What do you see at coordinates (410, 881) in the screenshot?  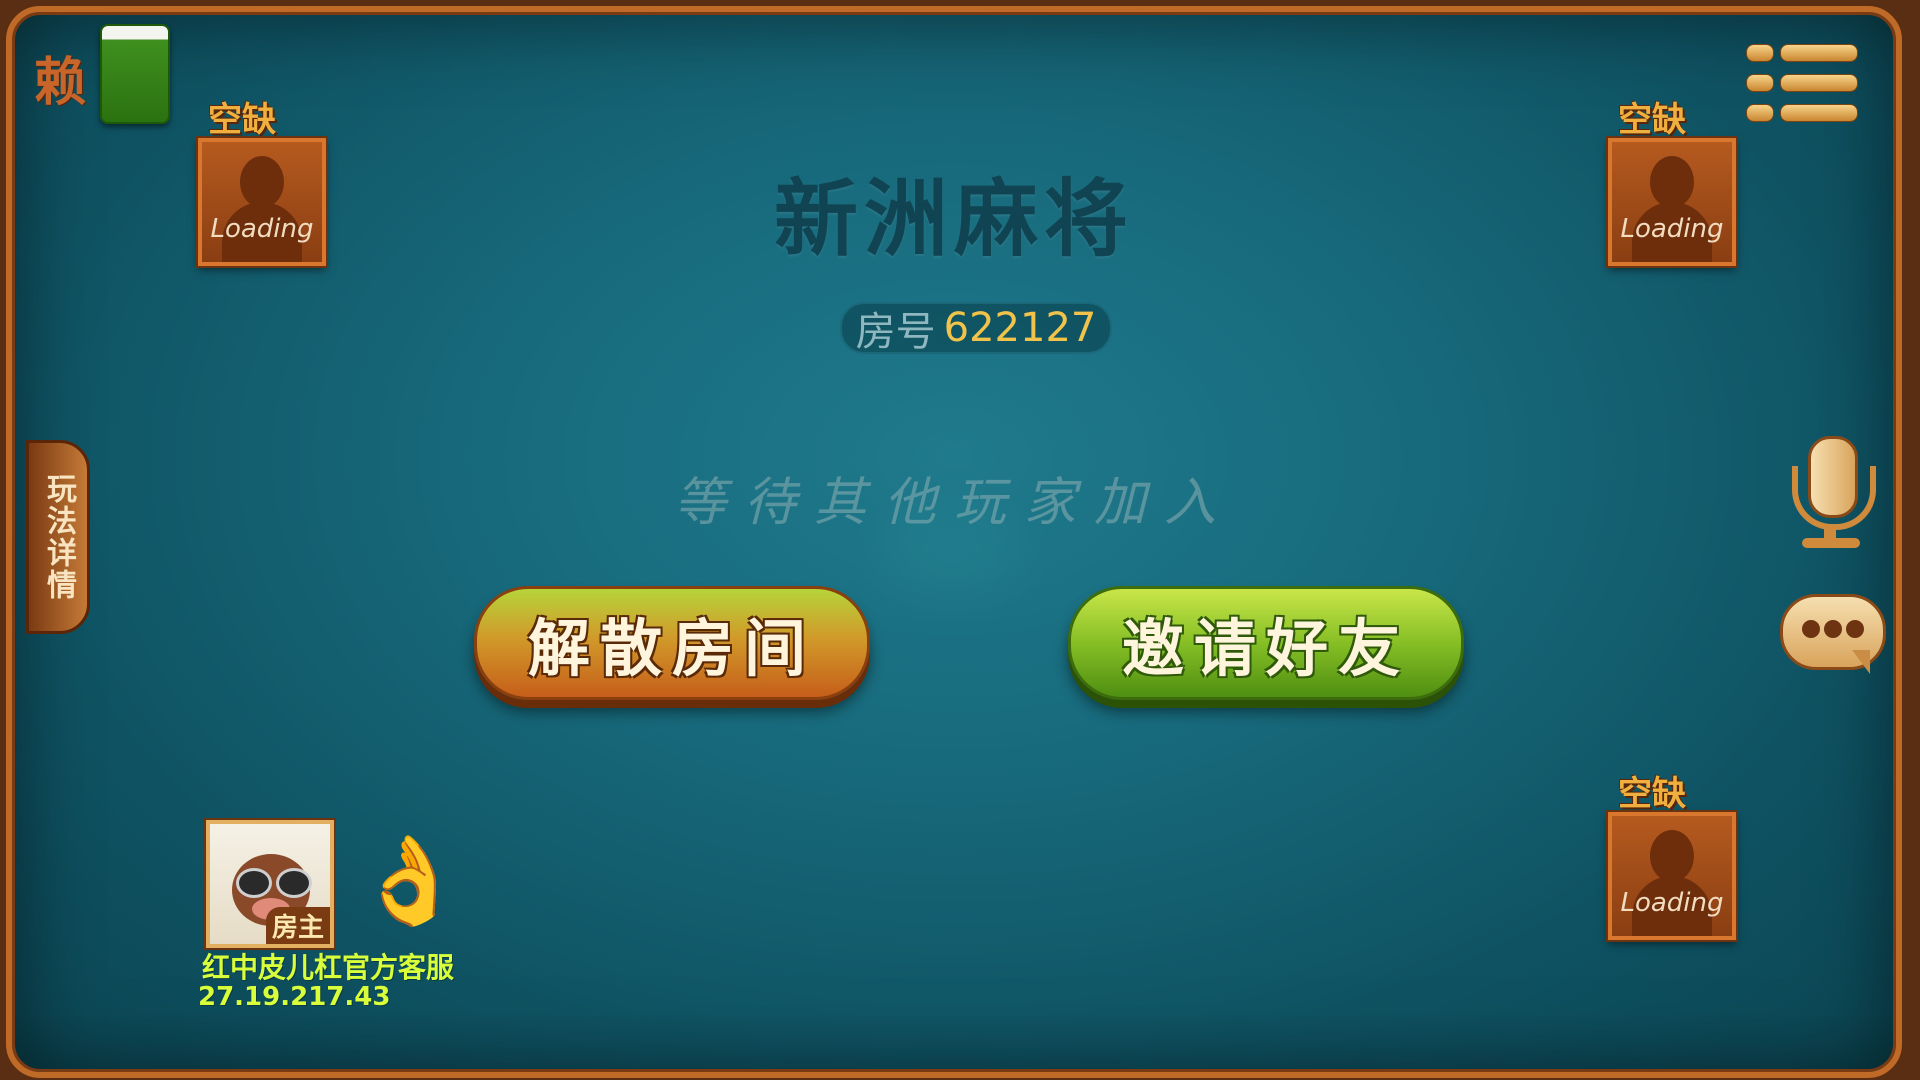 I see `ok-hand-icon: 👌` at bounding box center [410, 881].